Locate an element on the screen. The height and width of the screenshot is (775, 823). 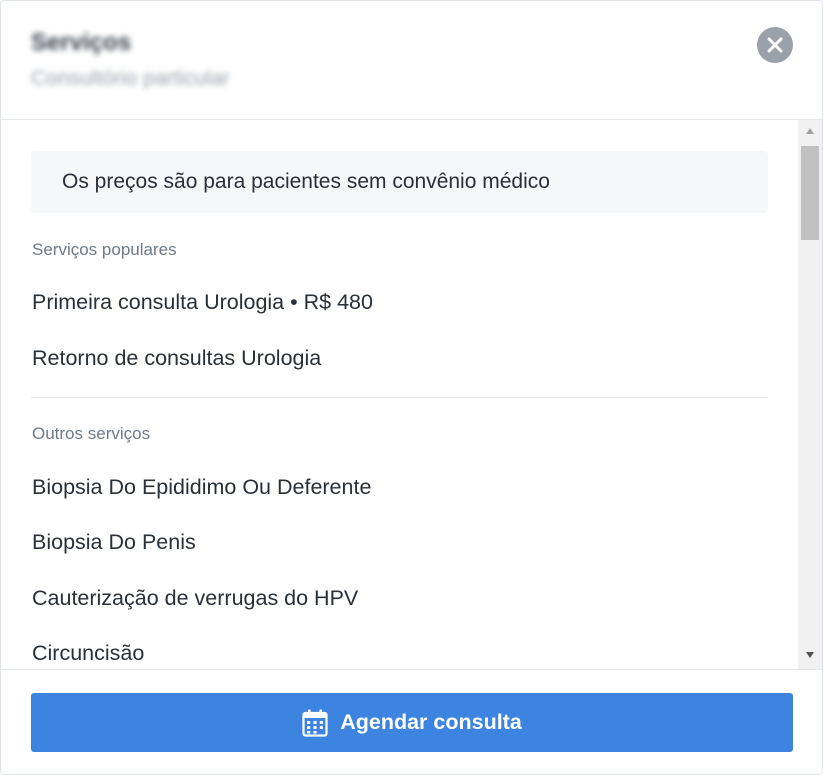
scrollbar-thumb is located at coordinates (810, 193).